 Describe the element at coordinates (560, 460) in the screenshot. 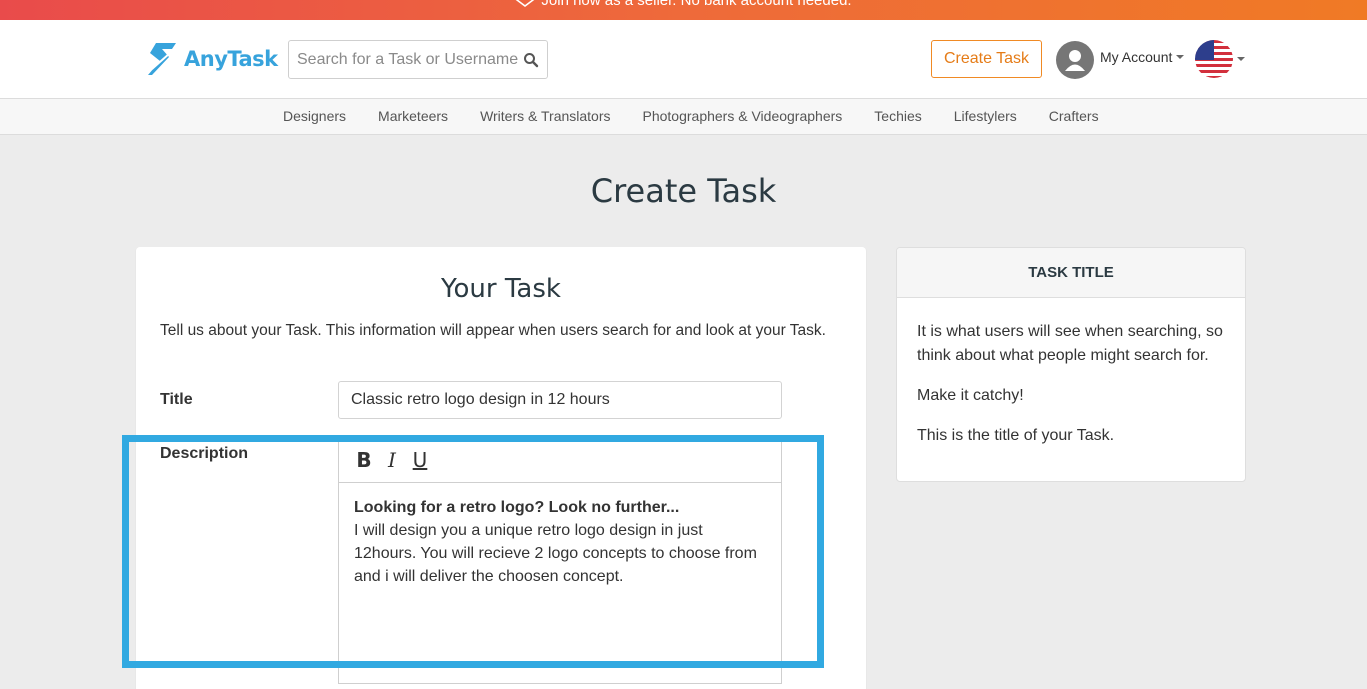

I see `editor-toolbar: B I U` at that location.